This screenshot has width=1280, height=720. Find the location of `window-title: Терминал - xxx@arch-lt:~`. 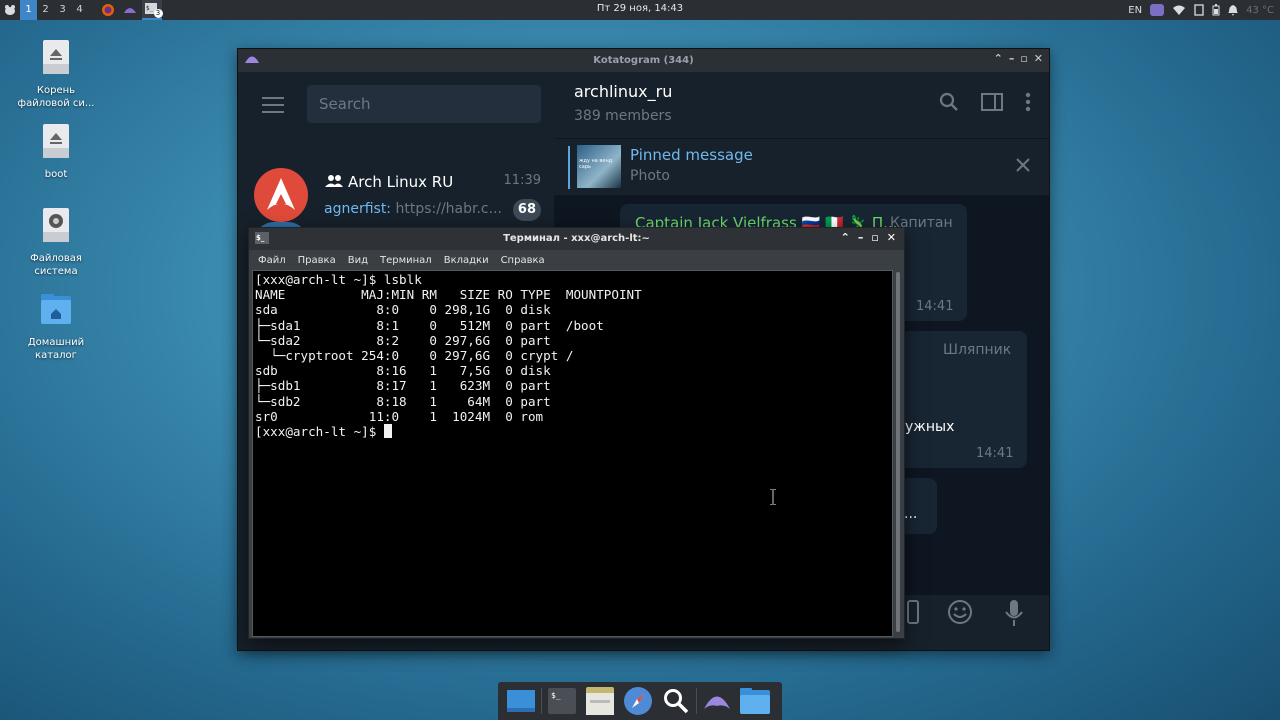

window-title: Терминал - xxx@arch-lt:~ is located at coordinates (576, 238).